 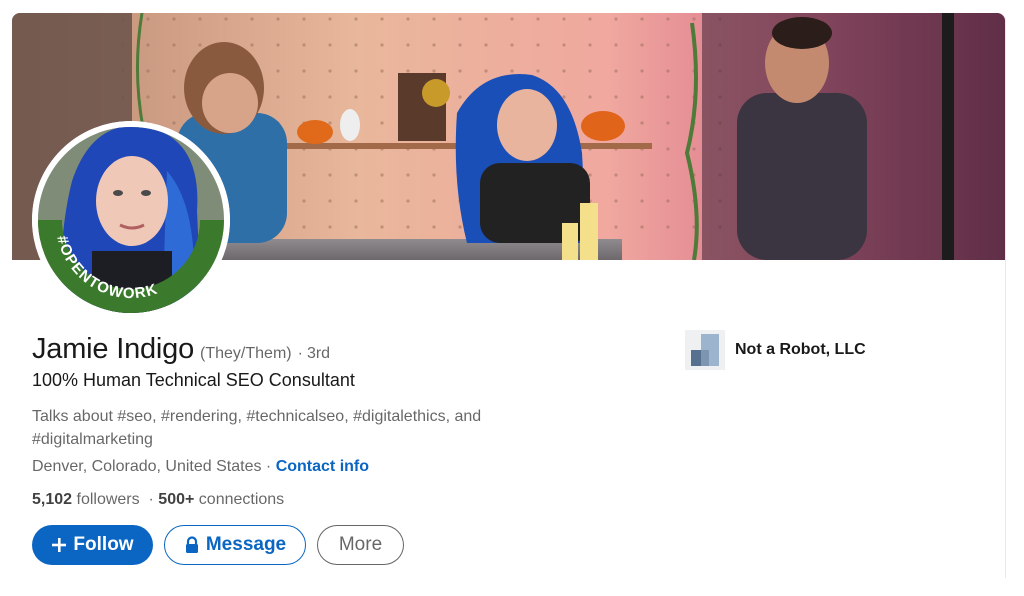 I want to click on current-company: Not a Robot, LLC, so click(x=775, y=350).